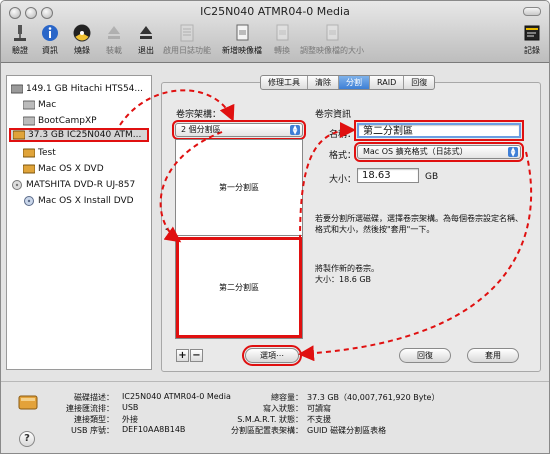  Describe the element at coordinates (532, 11) in the screenshot. I see `toolbar-toggle-button` at that location.